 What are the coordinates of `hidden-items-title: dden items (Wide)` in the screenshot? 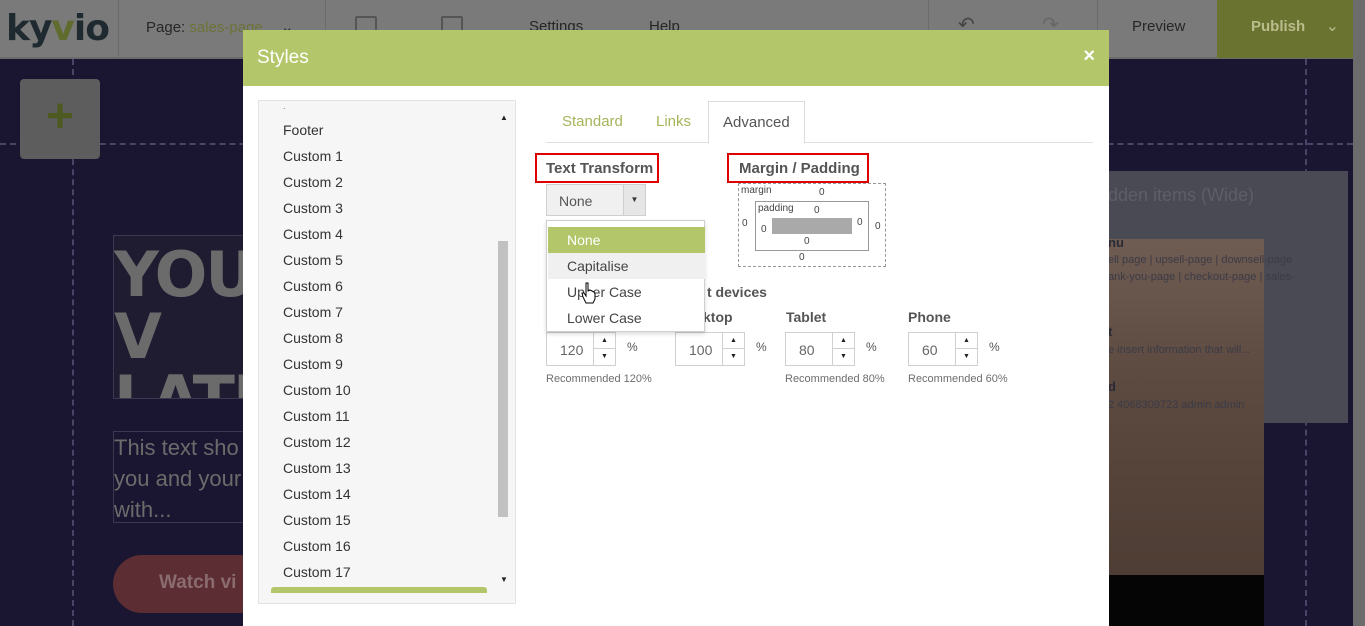 It's located at (1181, 195).